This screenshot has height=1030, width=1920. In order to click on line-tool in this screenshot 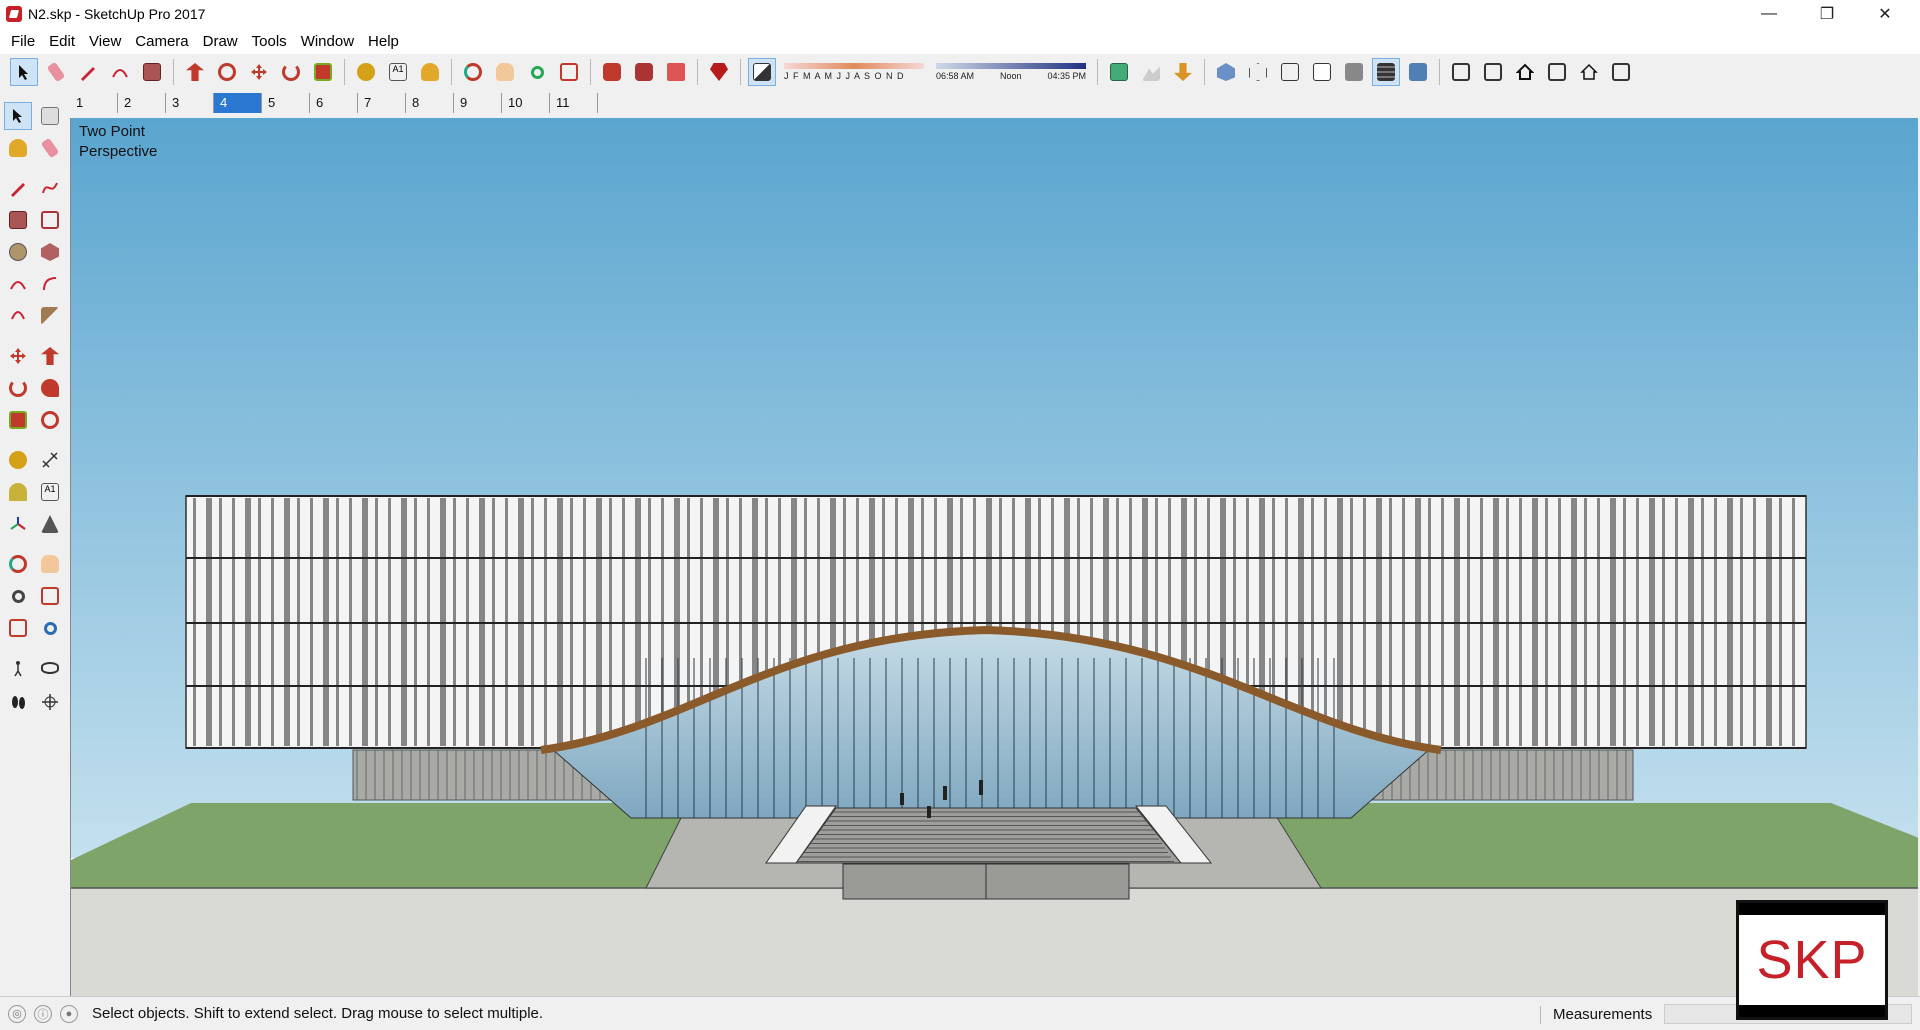, I will do `click(18, 188)`.